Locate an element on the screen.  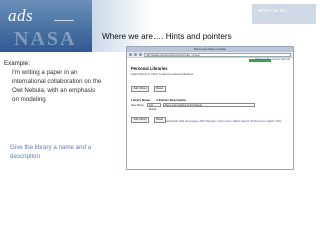
account-links: (Sign out) My account Sign-off is located at coordinates (272, 59).